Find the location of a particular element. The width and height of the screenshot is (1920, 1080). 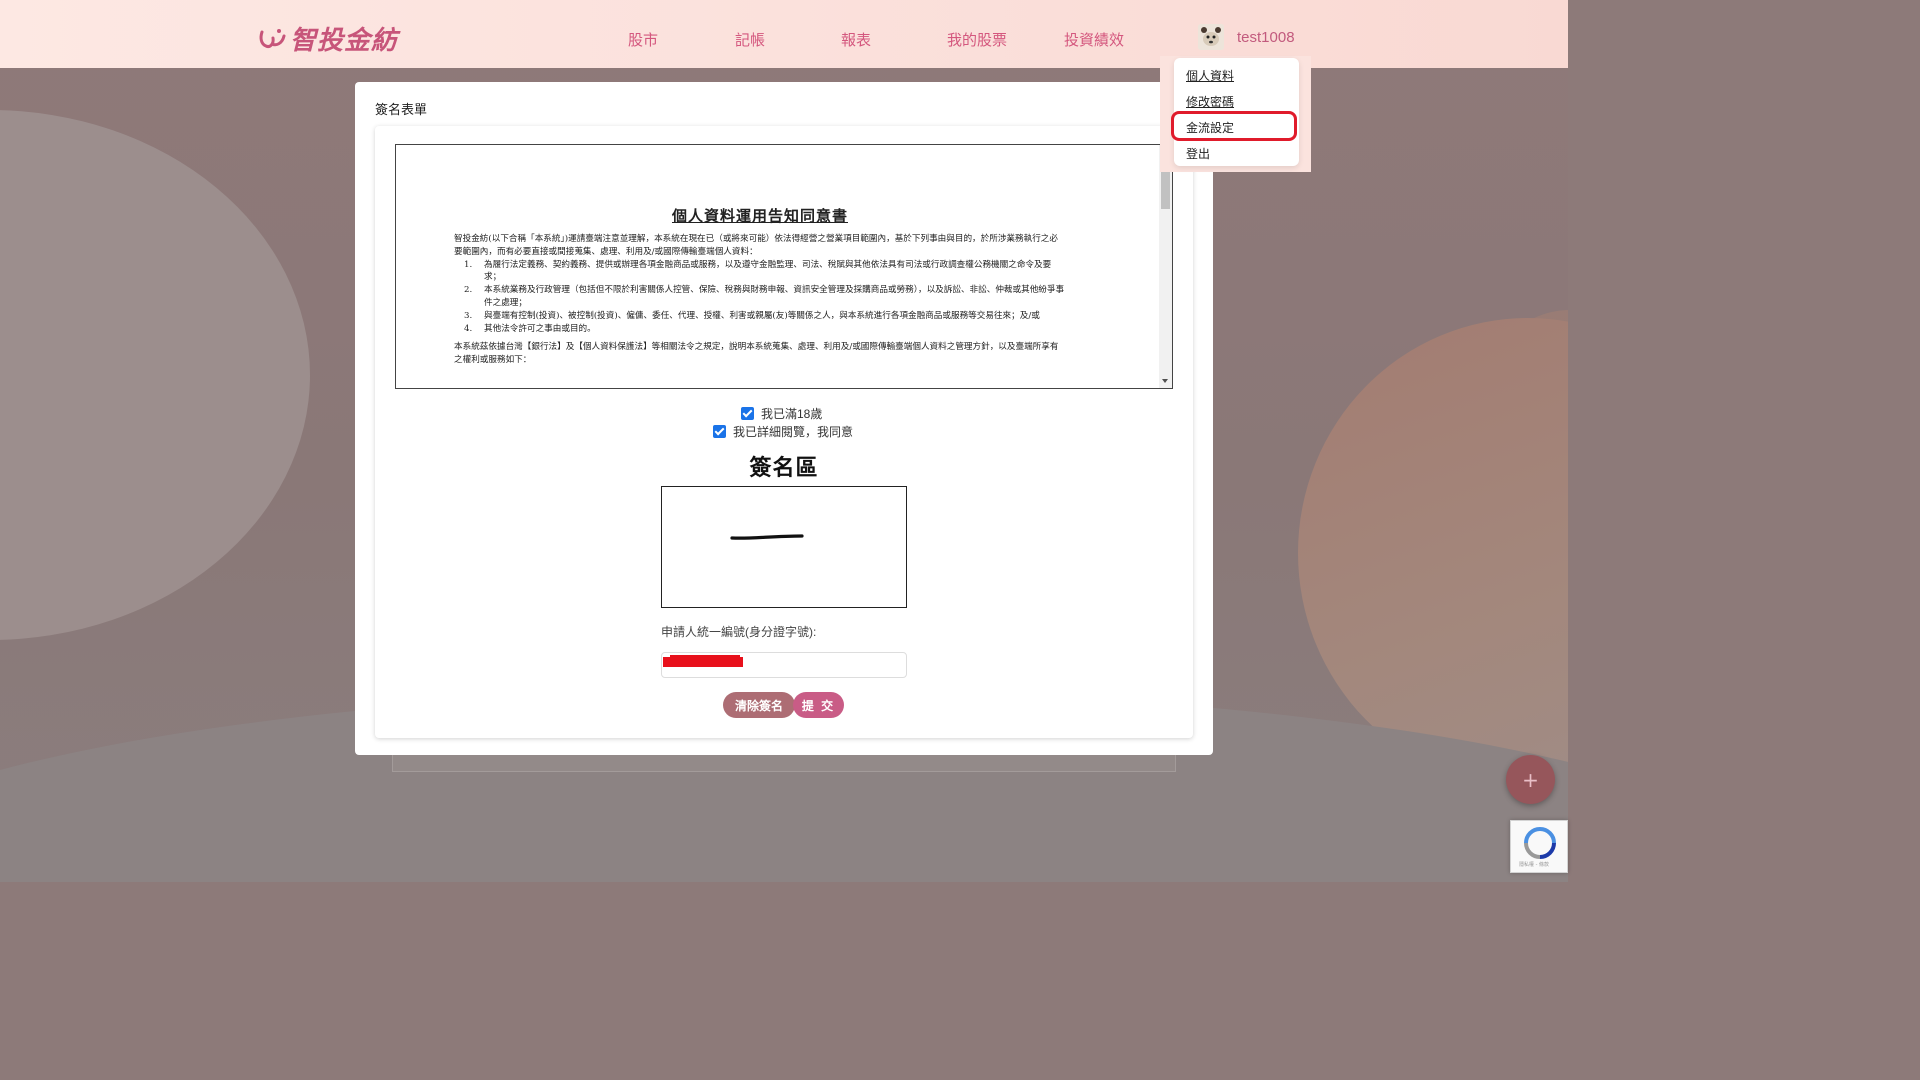

clear-signature-button: 清除簽名 is located at coordinates (759, 705).